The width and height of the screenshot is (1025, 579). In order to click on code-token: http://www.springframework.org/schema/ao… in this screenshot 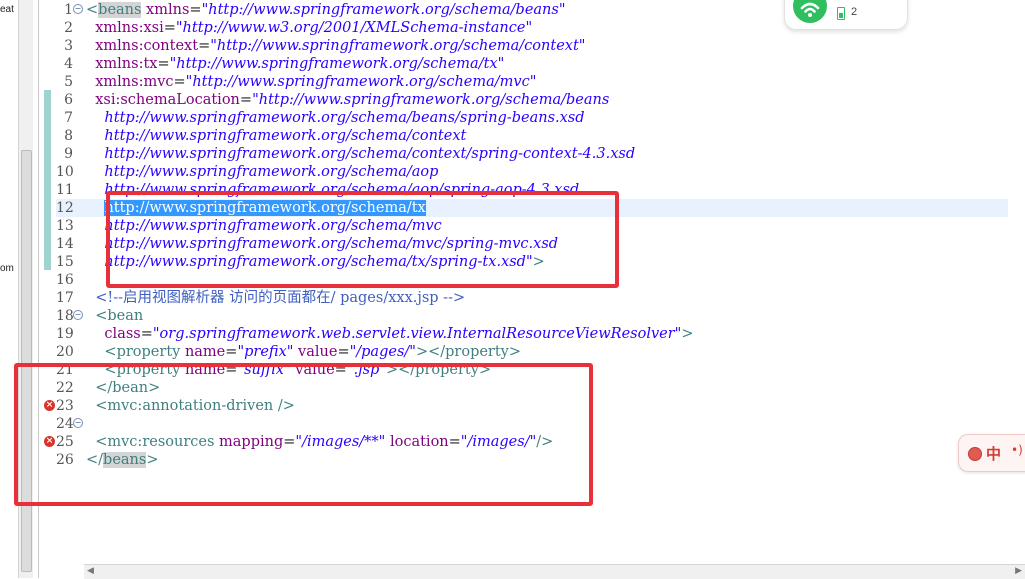, I will do `click(262, 172)`.